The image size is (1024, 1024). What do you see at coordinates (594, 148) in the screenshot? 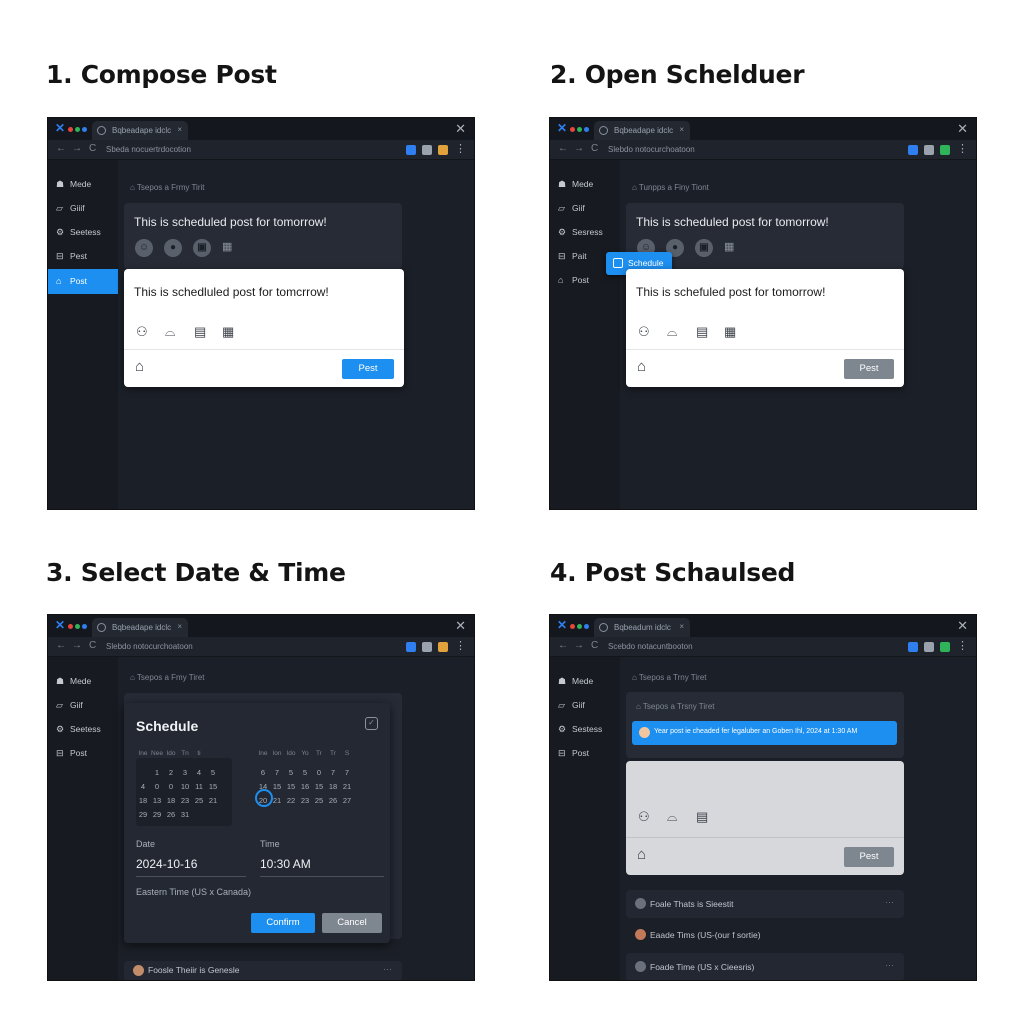
I see `reload-icon: C` at bounding box center [594, 148].